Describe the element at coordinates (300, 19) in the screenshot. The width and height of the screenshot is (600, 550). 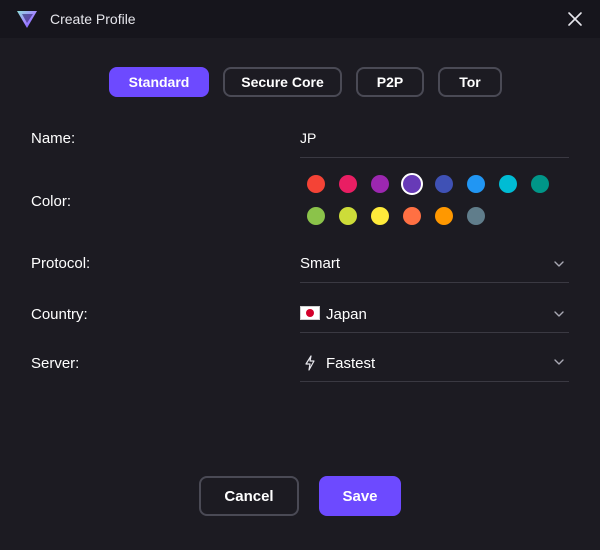
I see `title-bar: Create Profile` at that location.